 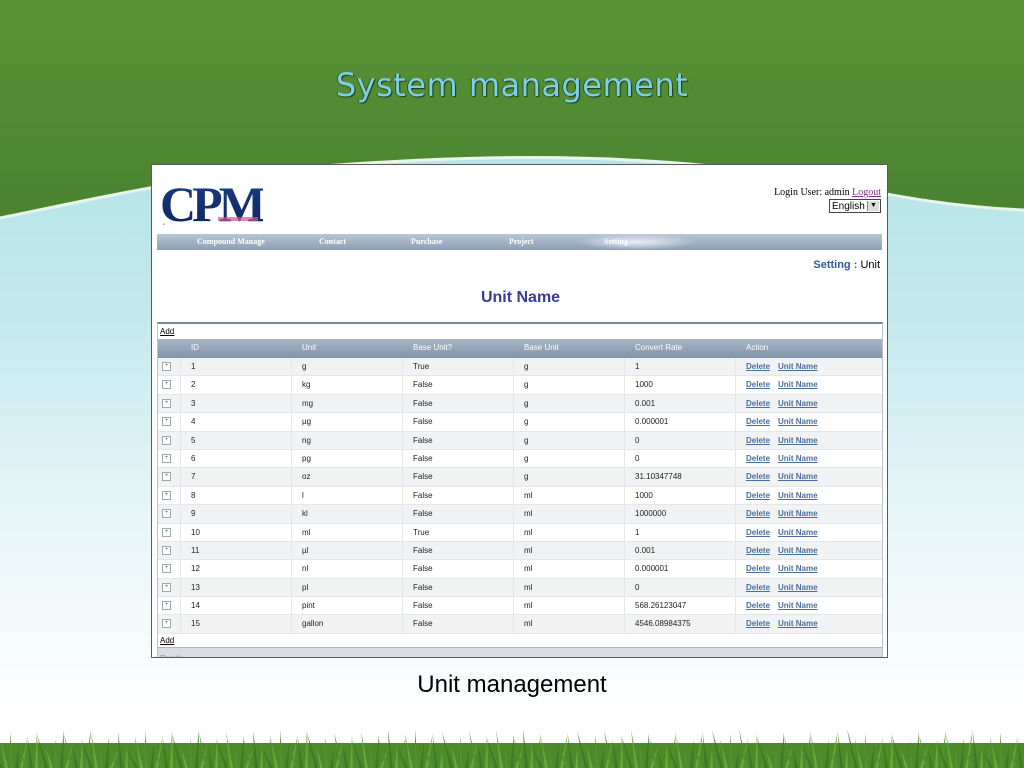 What do you see at coordinates (616, 241) in the screenshot?
I see `menu-setting: Setting` at bounding box center [616, 241].